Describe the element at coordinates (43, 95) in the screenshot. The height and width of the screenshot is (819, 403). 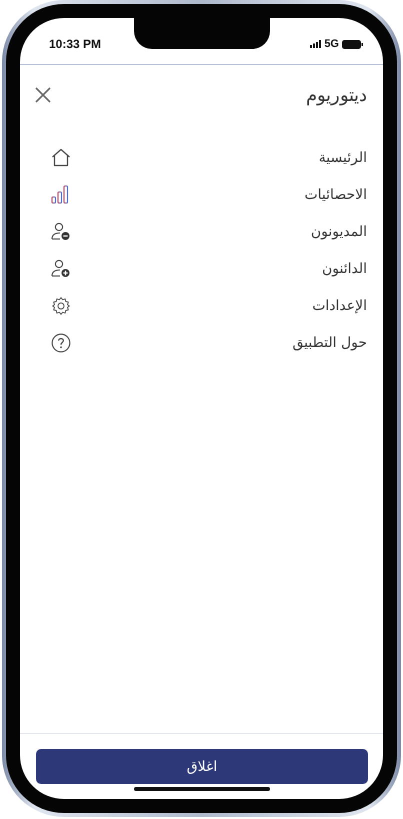
I see `close-icon` at that location.